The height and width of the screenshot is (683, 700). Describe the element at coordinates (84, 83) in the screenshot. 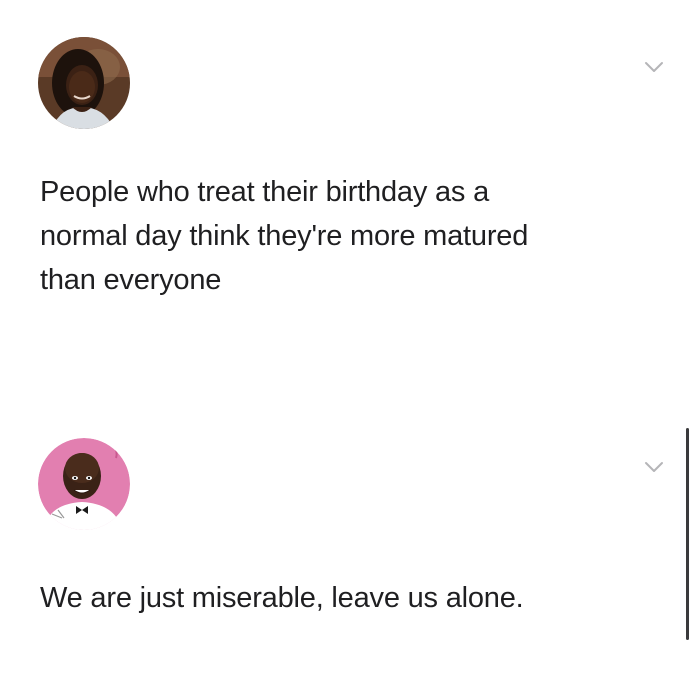

I see `avatar-woman-photo-icon` at that location.